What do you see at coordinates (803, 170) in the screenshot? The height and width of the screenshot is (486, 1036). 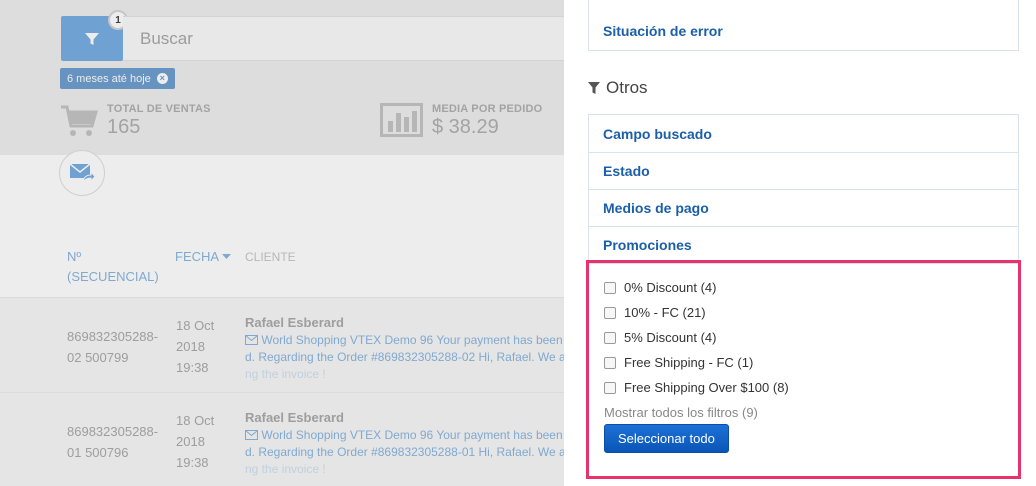 I see `filter-item-status: Estado` at bounding box center [803, 170].